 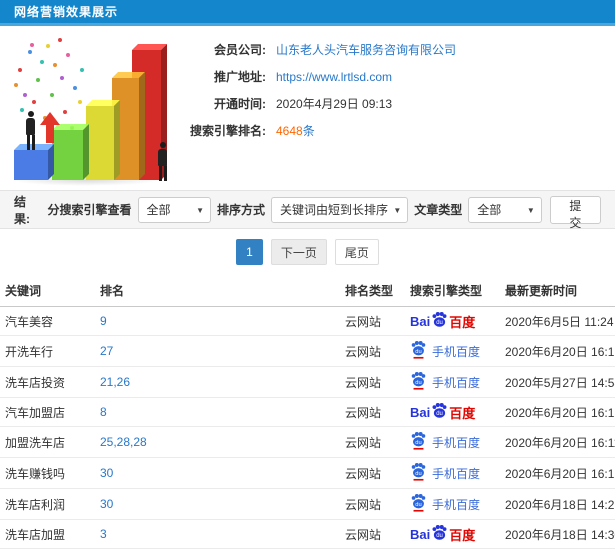 What do you see at coordinates (438, 210) in the screenshot?
I see `article-type-label: 文章类型` at bounding box center [438, 210].